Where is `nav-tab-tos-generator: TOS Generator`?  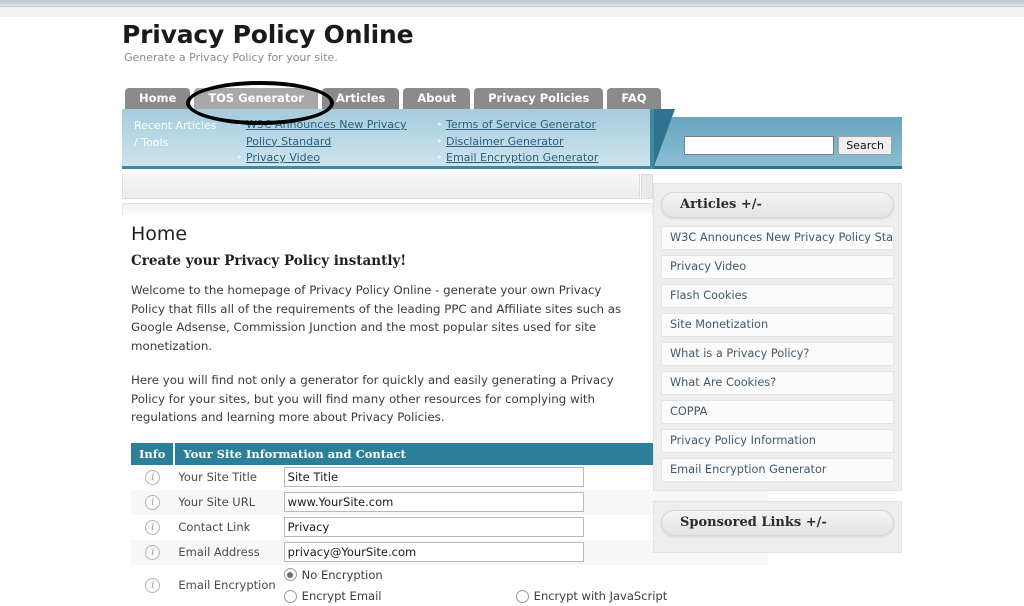
nav-tab-tos-generator: TOS Generator is located at coordinates (256, 98).